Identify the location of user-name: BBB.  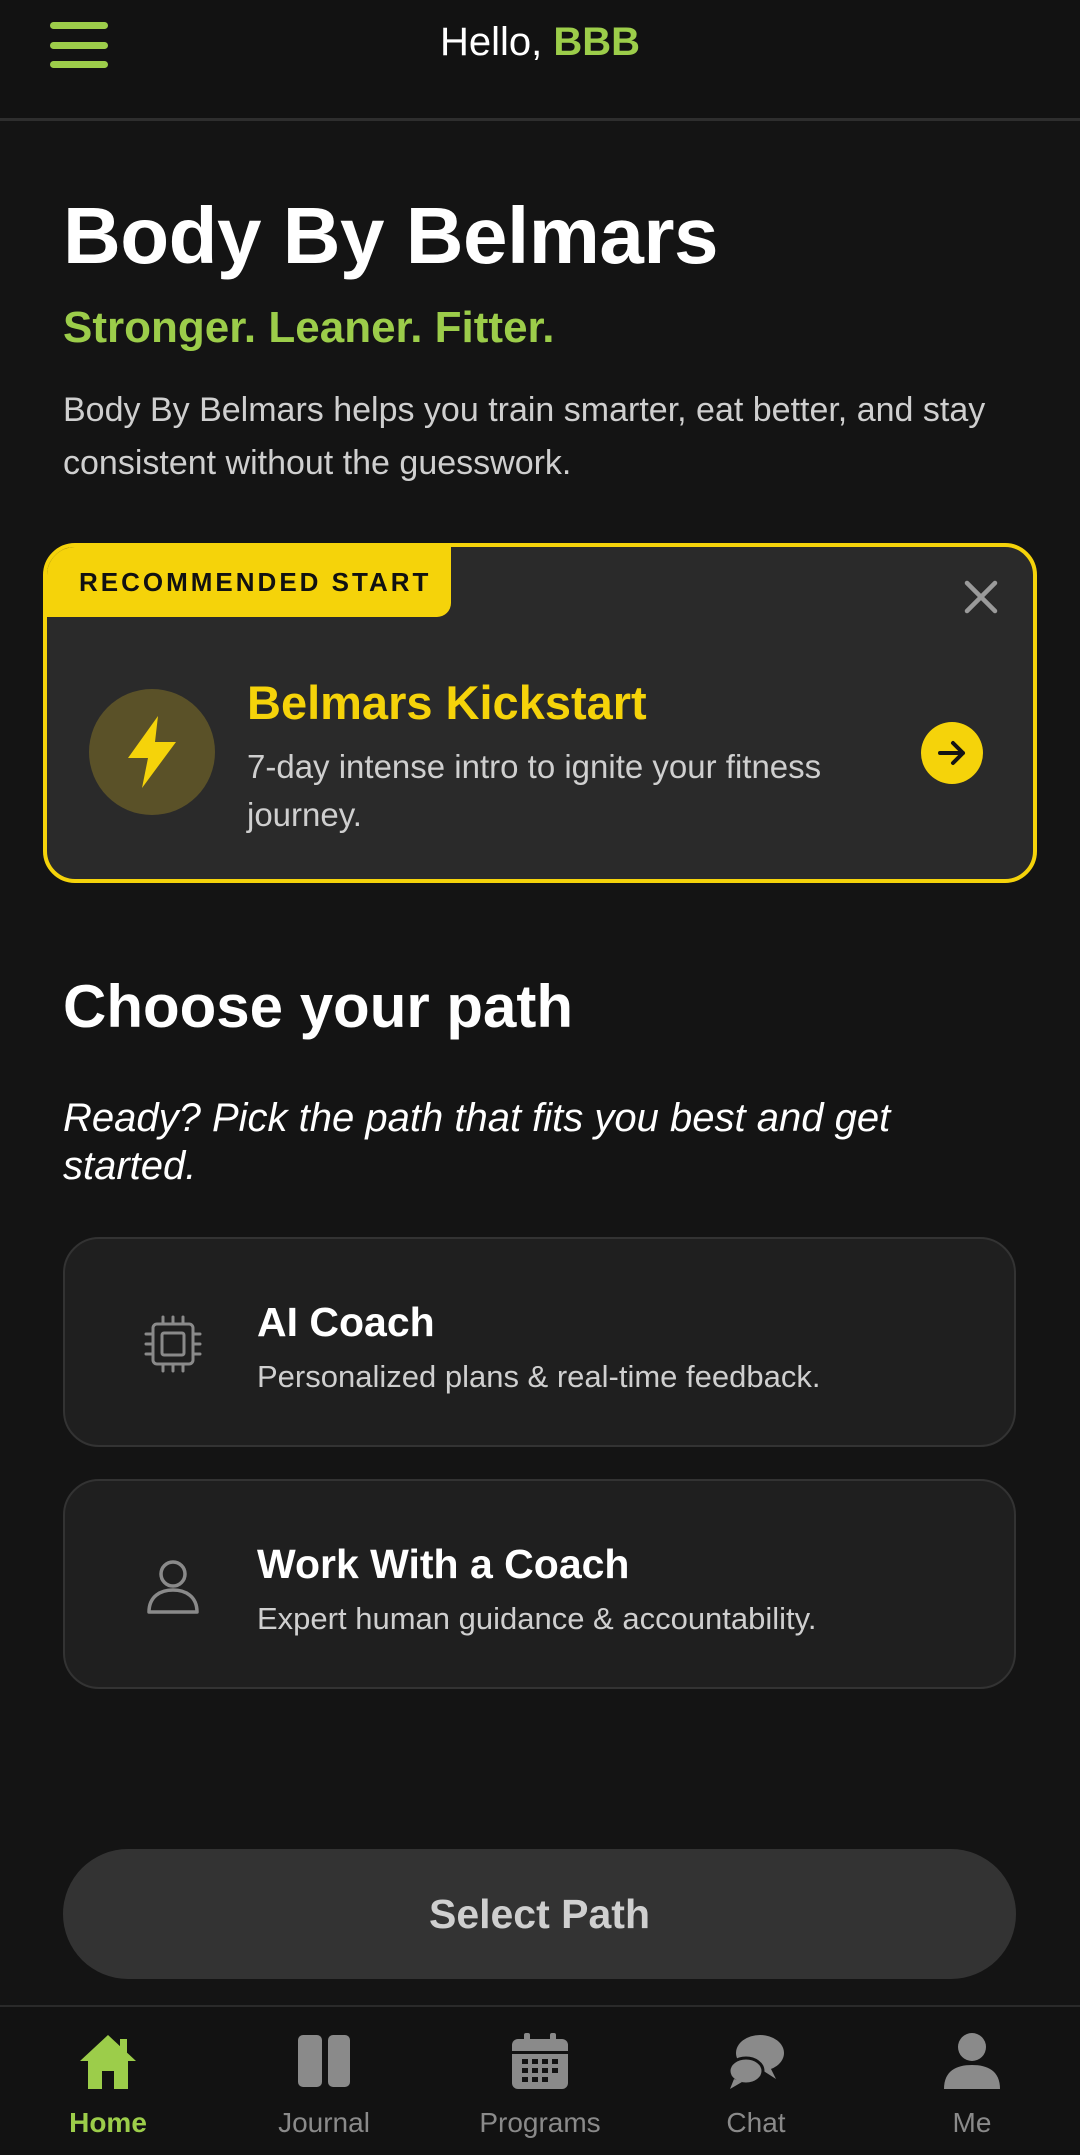
(597, 42).